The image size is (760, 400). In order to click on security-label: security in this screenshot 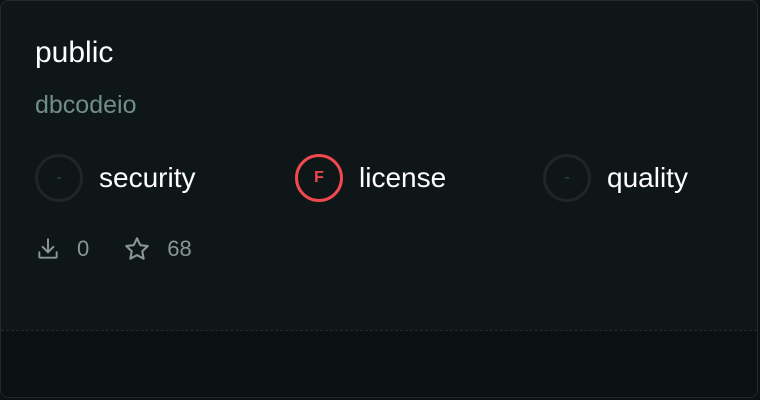, I will do `click(147, 177)`.